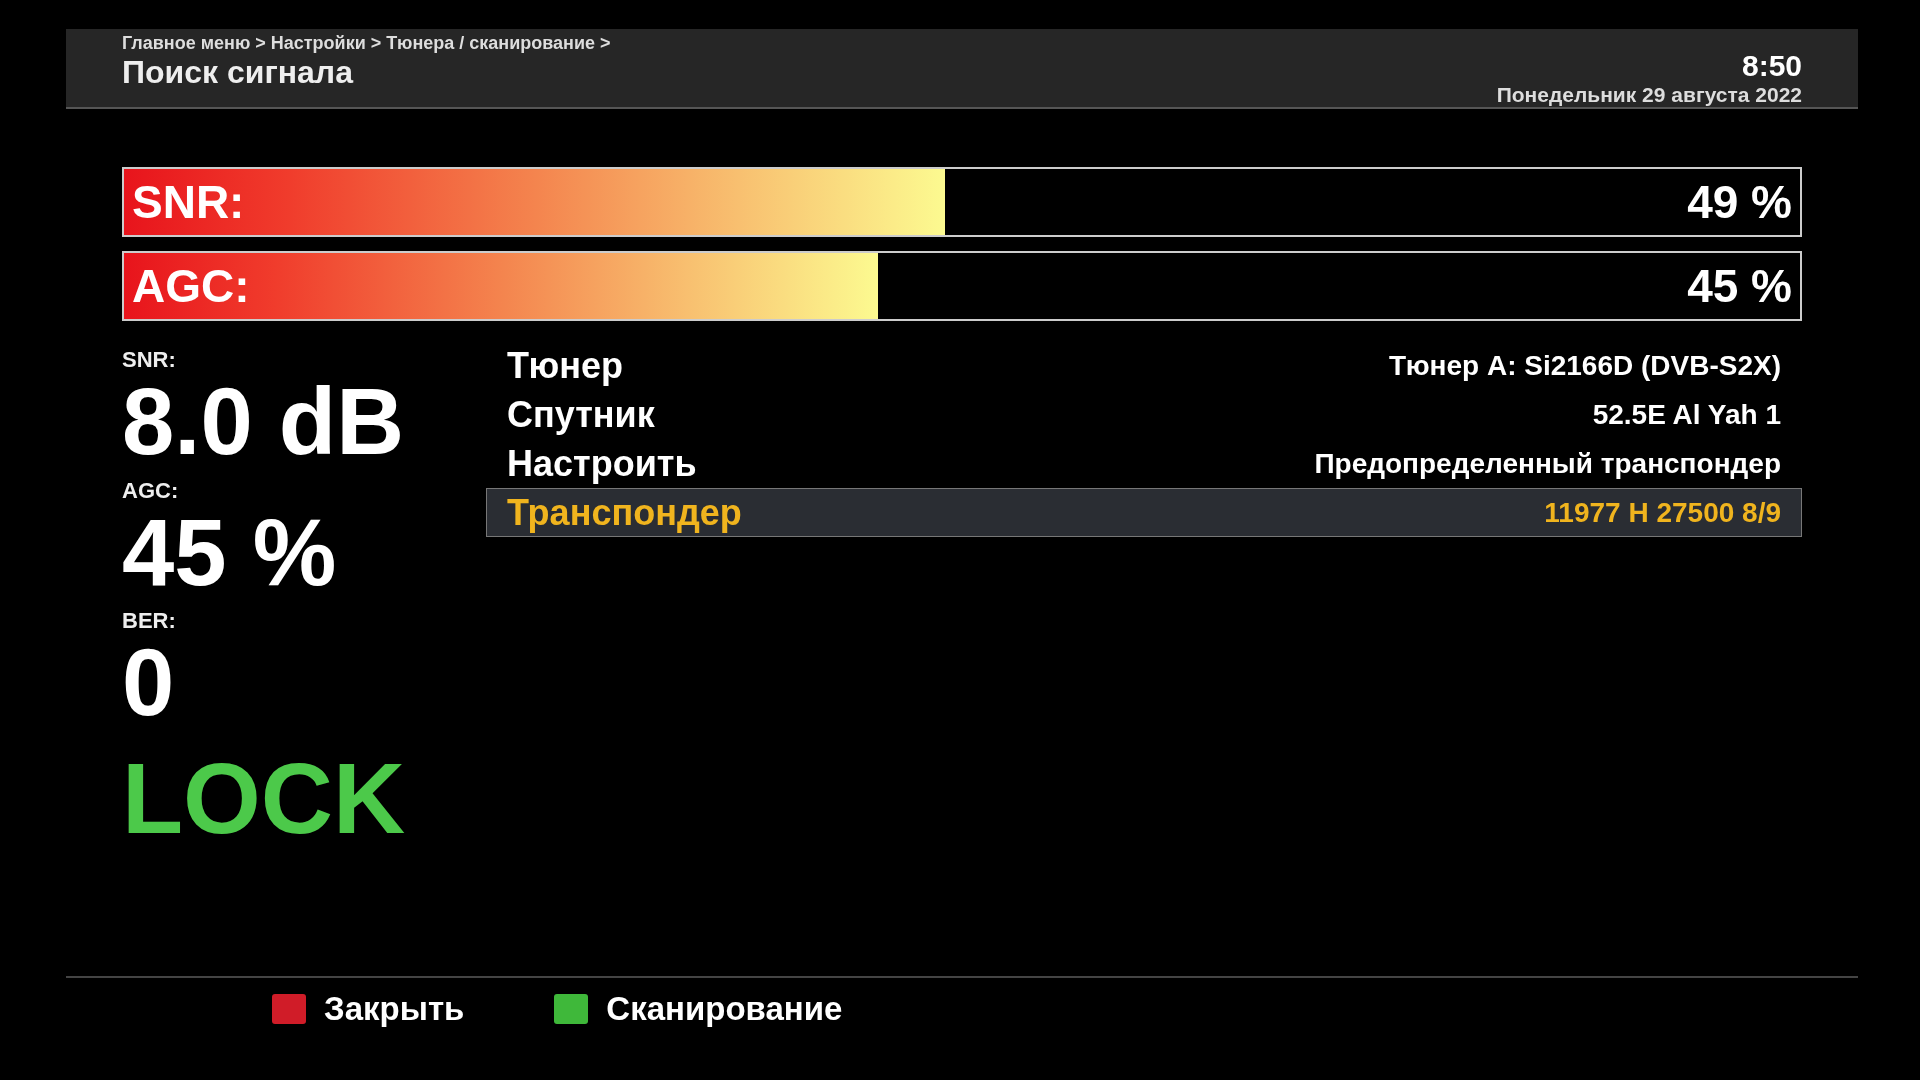 The height and width of the screenshot is (1080, 1920). Describe the element at coordinates (1144, 463) in the screenshot. I see `settings-row: Настроить Предопределенный транспондер` at that location.